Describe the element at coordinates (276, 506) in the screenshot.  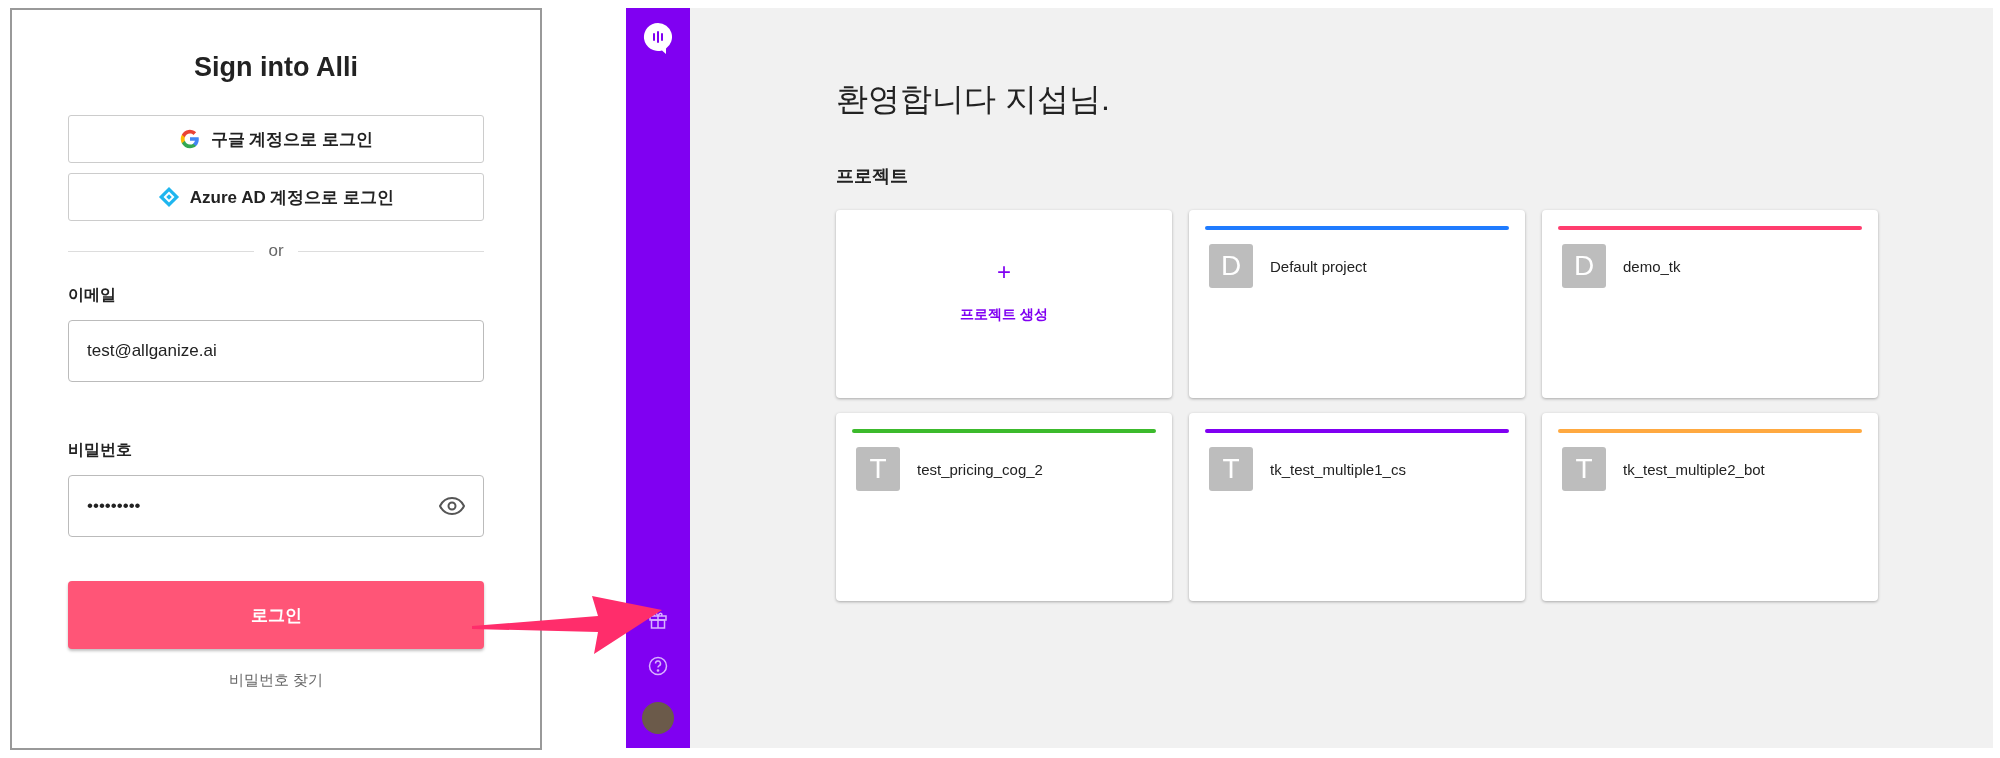
I see `password-input-field: •••••••••` at that location.